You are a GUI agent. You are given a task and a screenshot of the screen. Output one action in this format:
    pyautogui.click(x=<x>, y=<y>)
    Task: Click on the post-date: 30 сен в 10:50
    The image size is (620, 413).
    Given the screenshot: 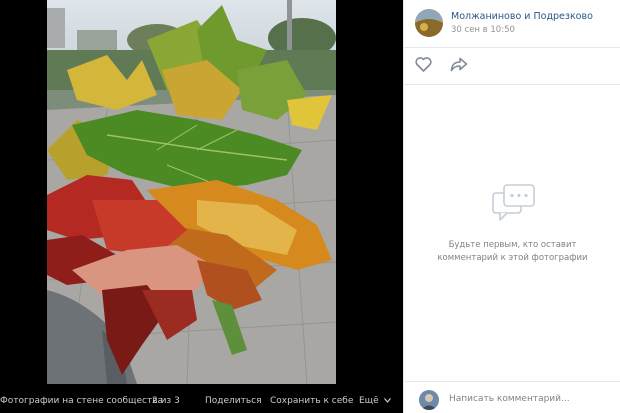 What is the action you would take?
    pyautogui.click(x=483, y=30)
    